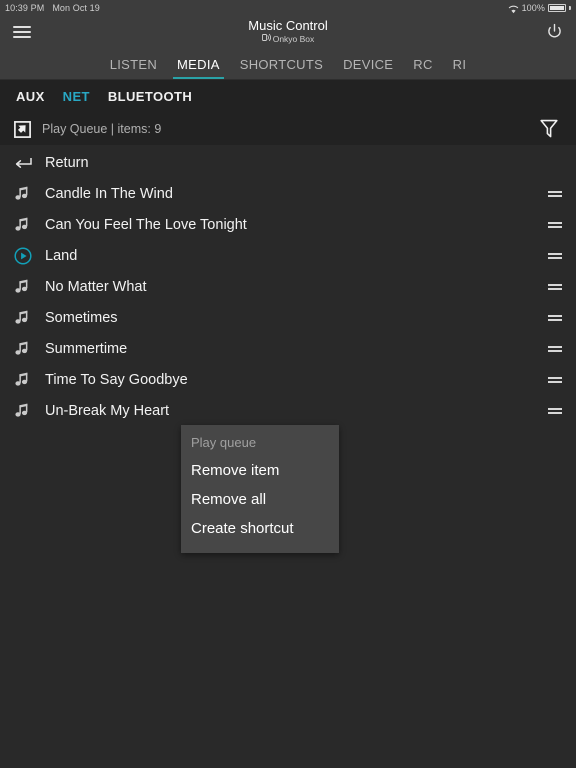 This screenshot has height=768, width=576. What do you see at coordinates (288, 8) in the screenshot?
I see `status-bar: 10:39 PM Mon Oct 19 100%` at bounding box center [288, 8].